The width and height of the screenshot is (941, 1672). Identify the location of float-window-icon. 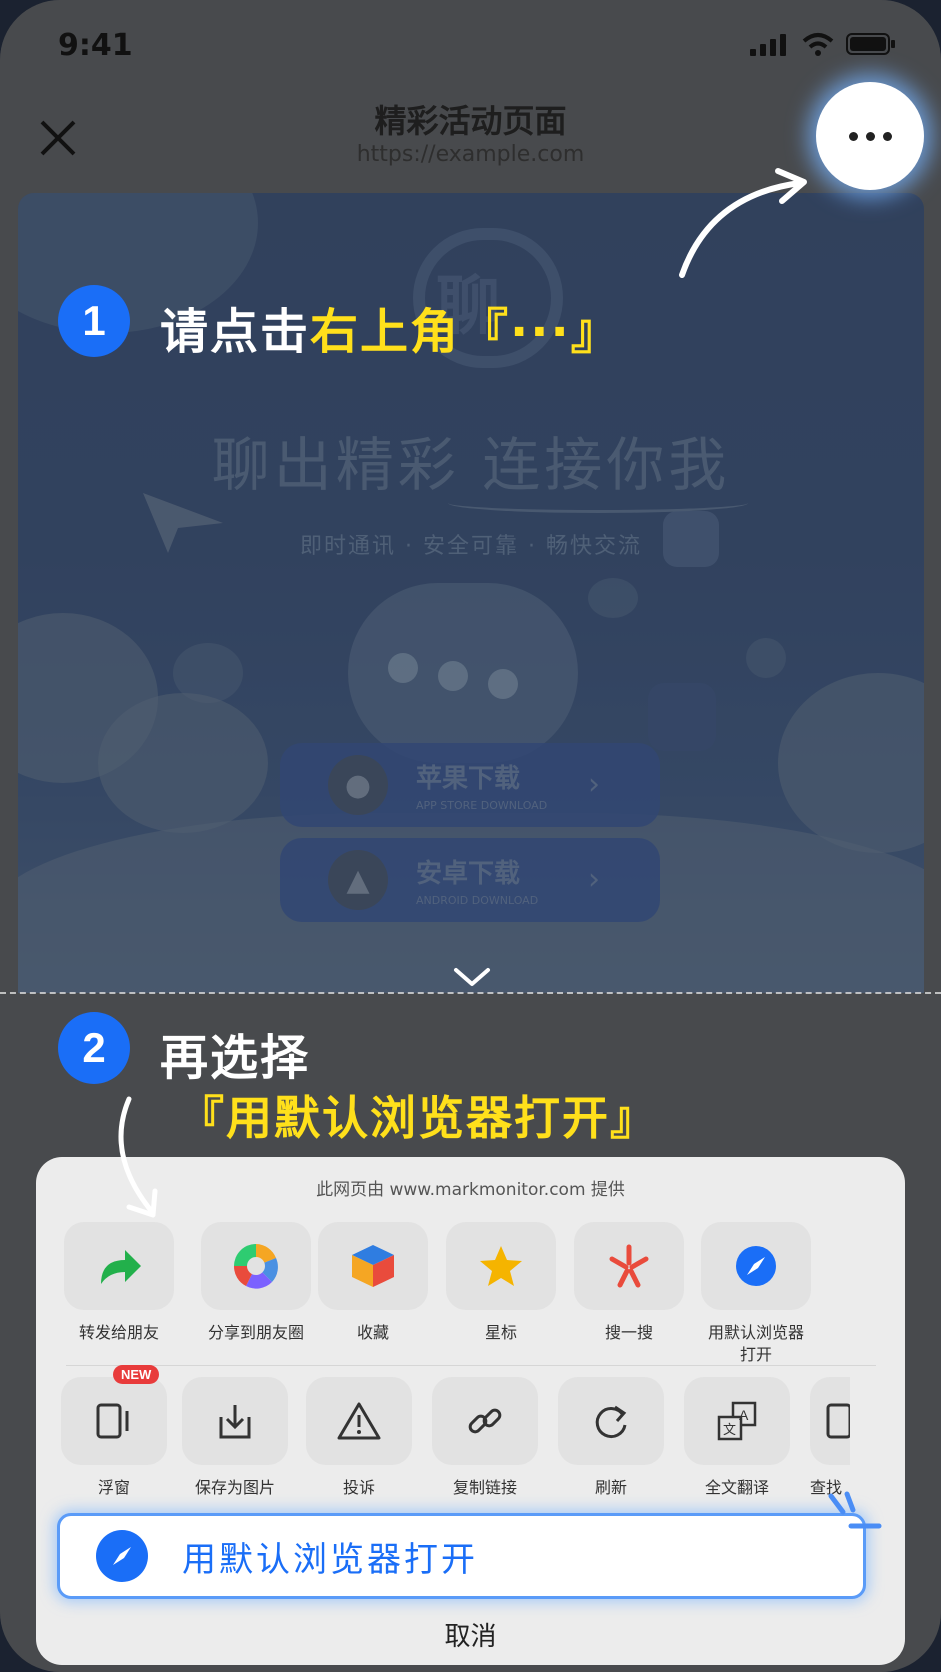
(112, 1421).